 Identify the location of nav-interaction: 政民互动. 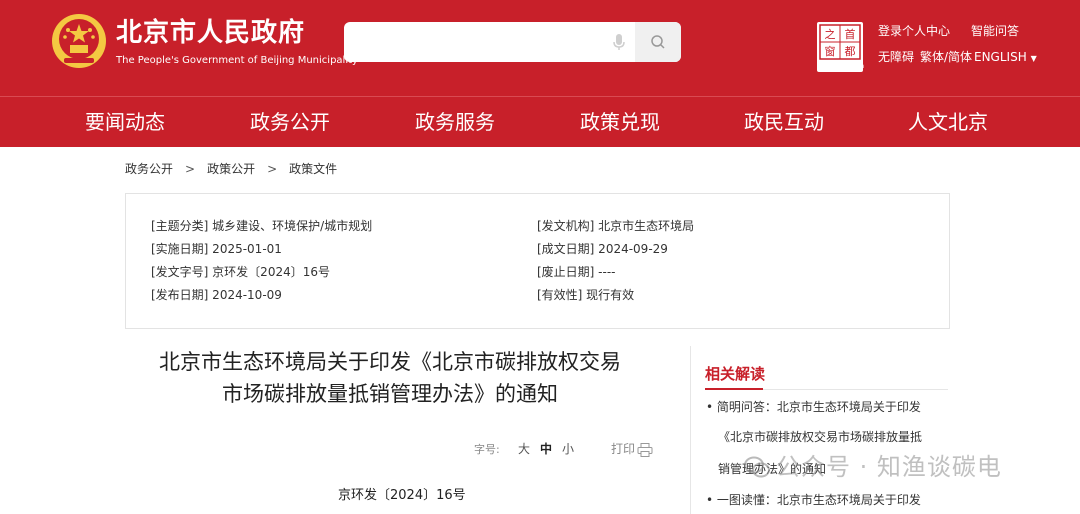
(784, 122).